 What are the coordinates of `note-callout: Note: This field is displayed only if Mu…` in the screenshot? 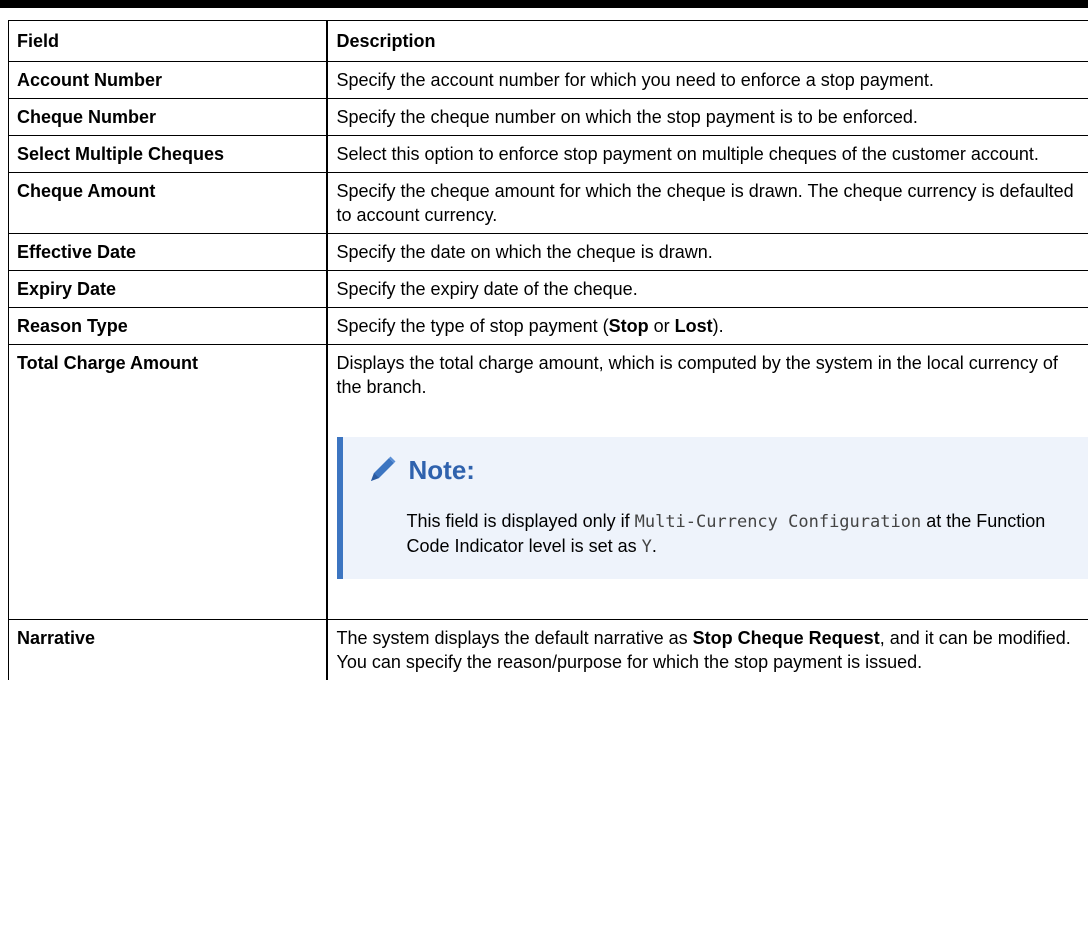 It's located at (712, 508).